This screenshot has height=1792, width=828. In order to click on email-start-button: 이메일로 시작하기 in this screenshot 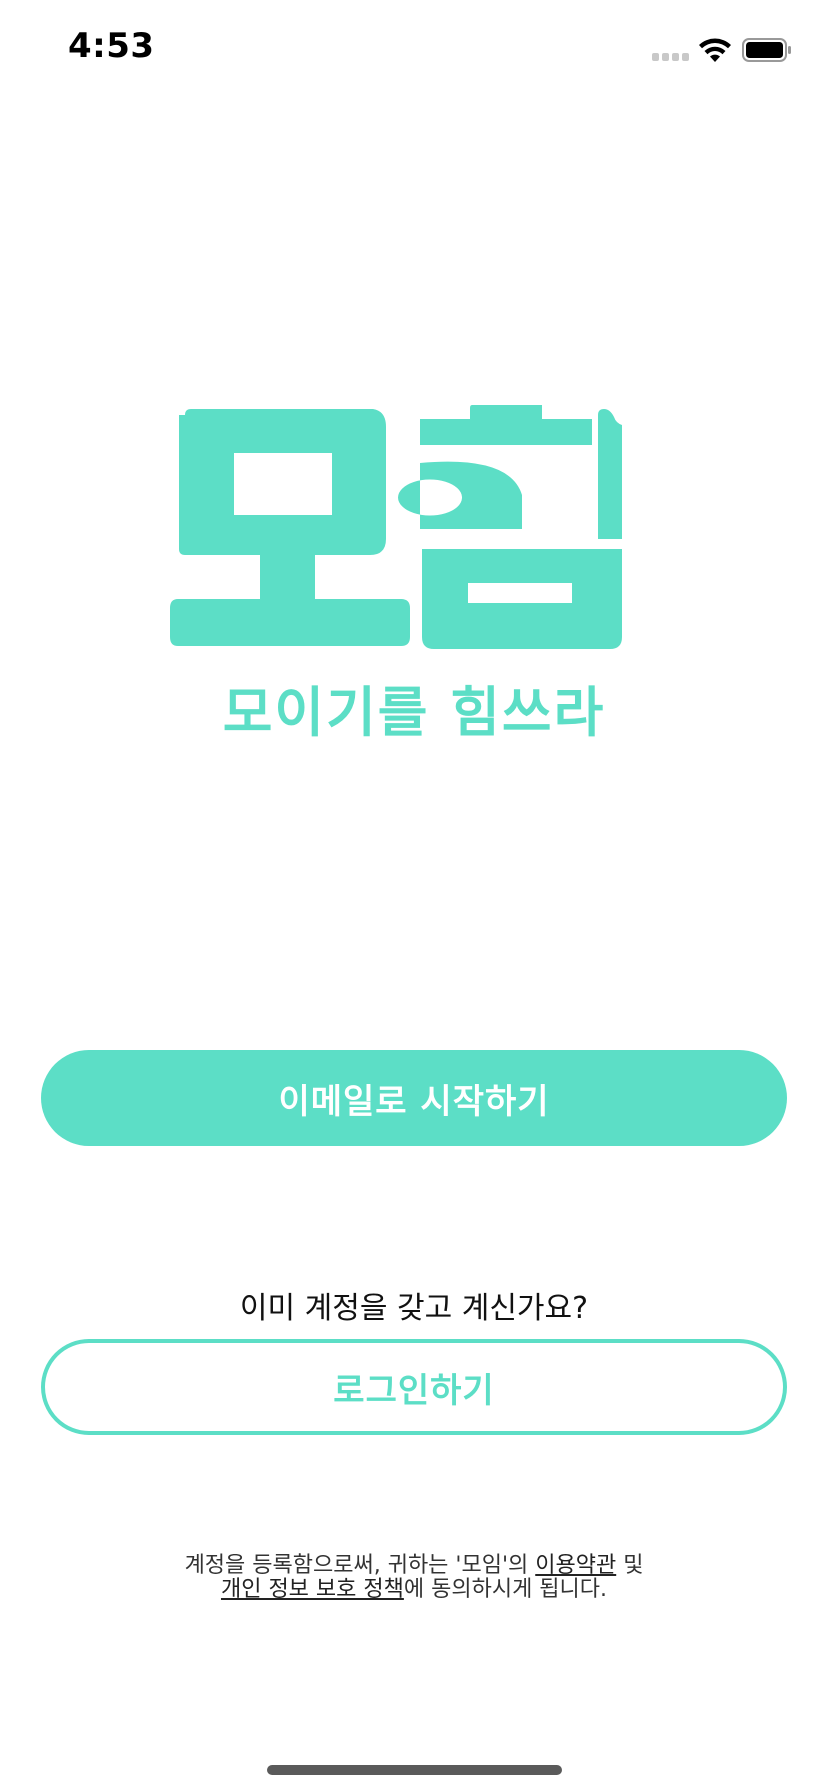, I will do `click(414, 1098)`.